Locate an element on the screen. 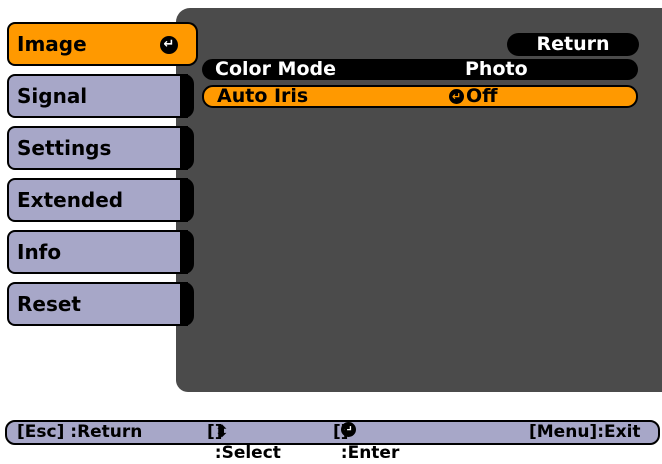 This screenshot has height=464, width=662. help-esc: [Esc] :Return is located at coordinates (80, 432).